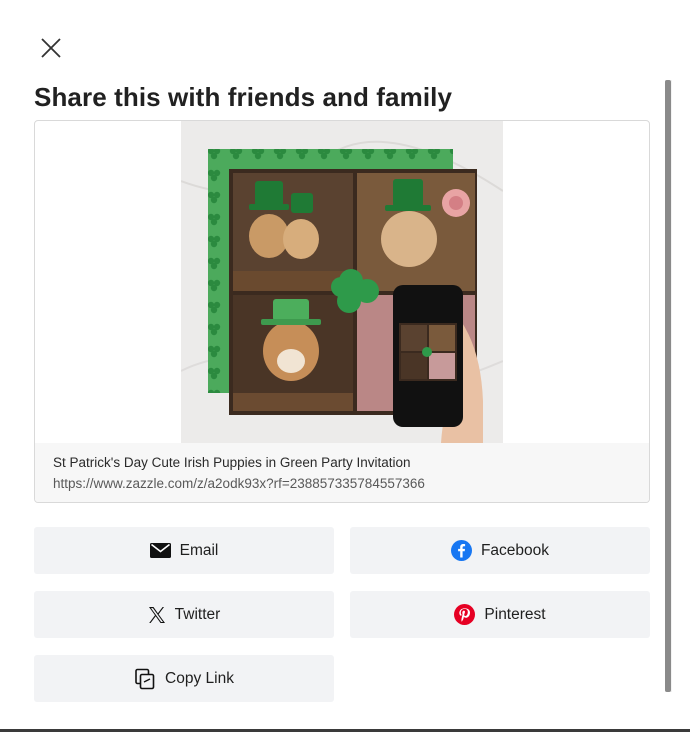 This screenshot has height=732, width=690. Describe the element at coordinates (465, 614) in the screenshot. I see `pinterest-icon` at that location.